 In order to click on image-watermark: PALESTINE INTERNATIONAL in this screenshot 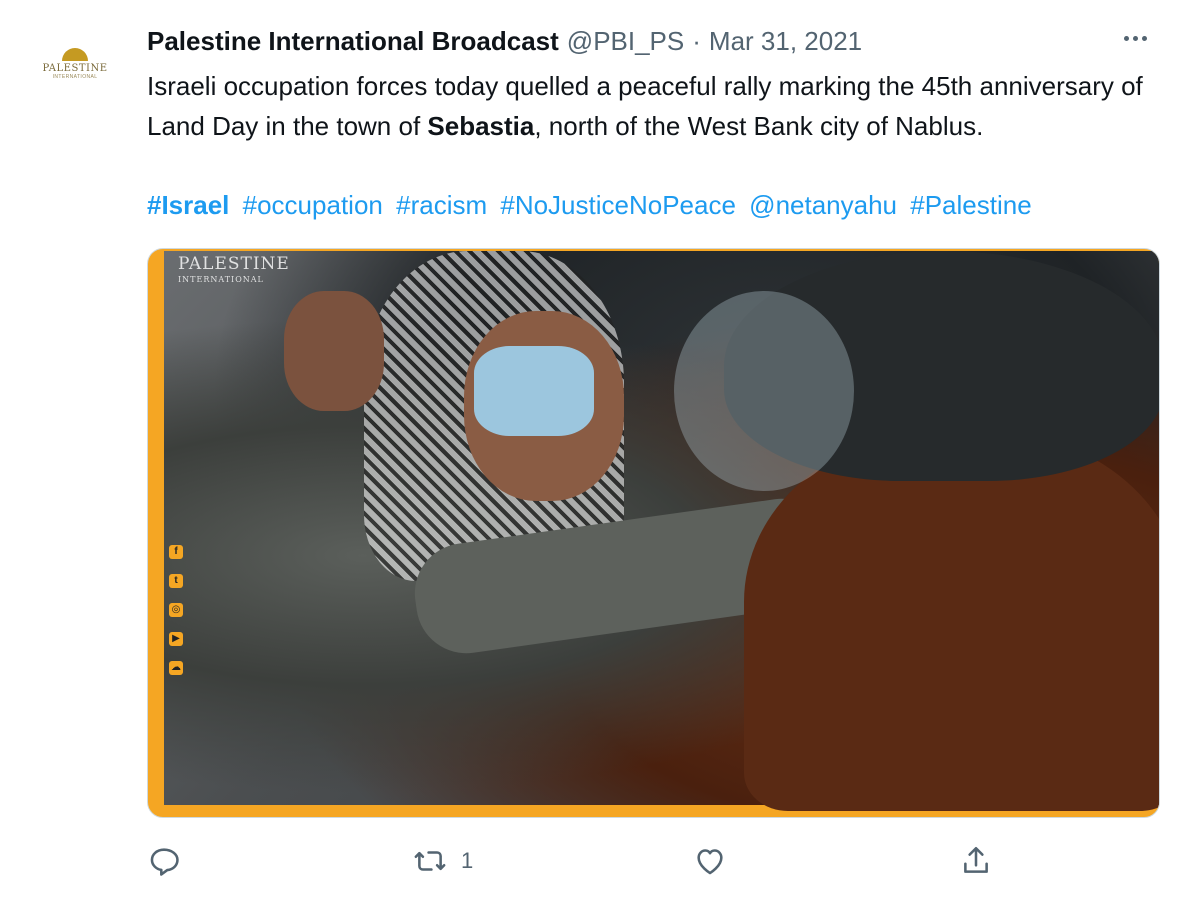, I will do `click(234, 272)`.